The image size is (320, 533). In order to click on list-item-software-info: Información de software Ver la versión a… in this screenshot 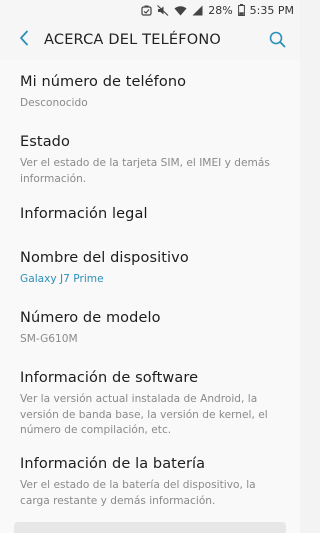, I will do `click(150, 403)`.